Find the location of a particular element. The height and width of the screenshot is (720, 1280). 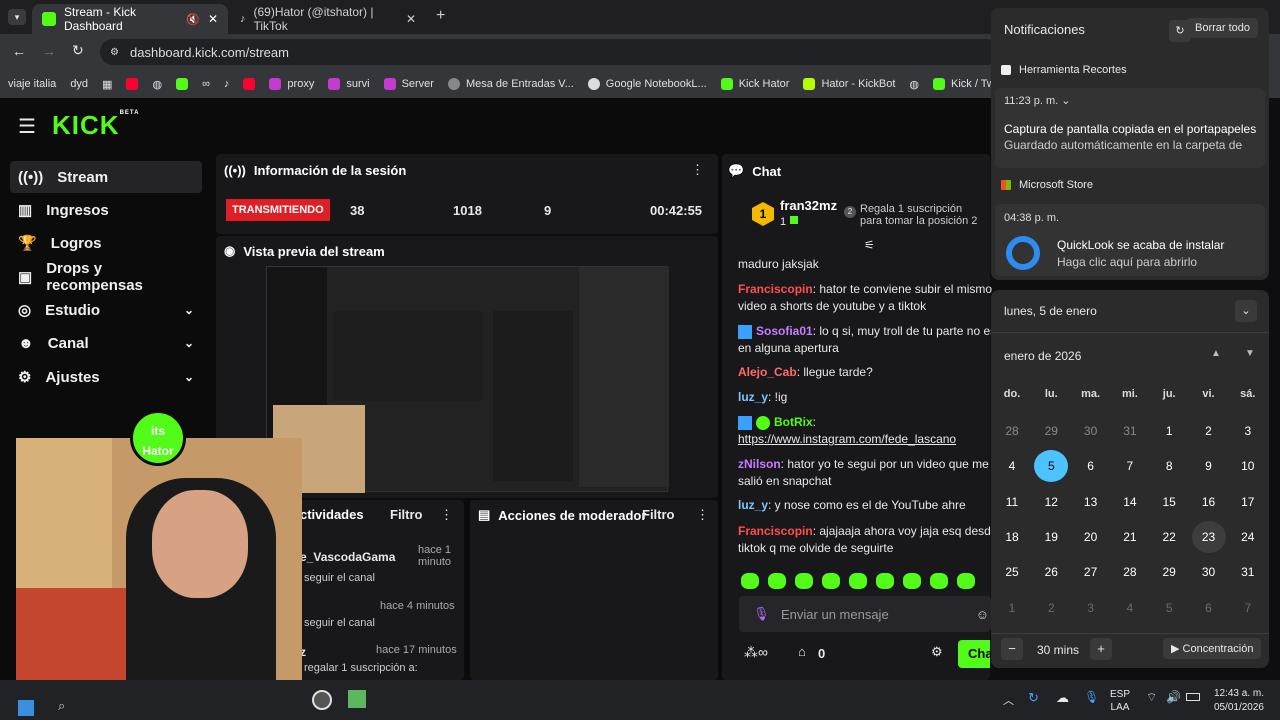

calendar-day: 22 is located at coordinates (1169, 537).